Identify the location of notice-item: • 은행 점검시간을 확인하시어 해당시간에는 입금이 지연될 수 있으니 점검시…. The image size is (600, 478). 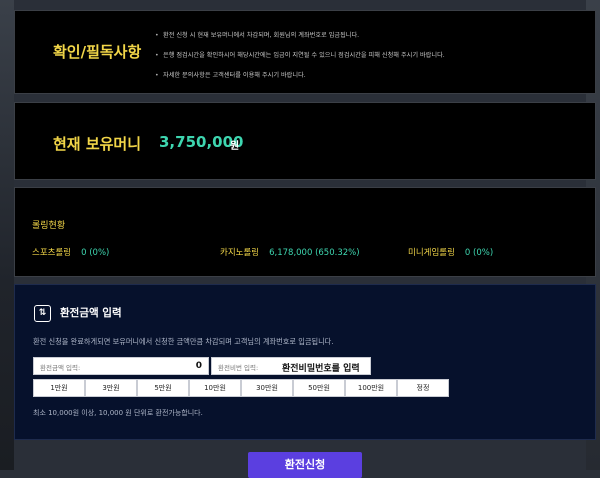
(300, 55).